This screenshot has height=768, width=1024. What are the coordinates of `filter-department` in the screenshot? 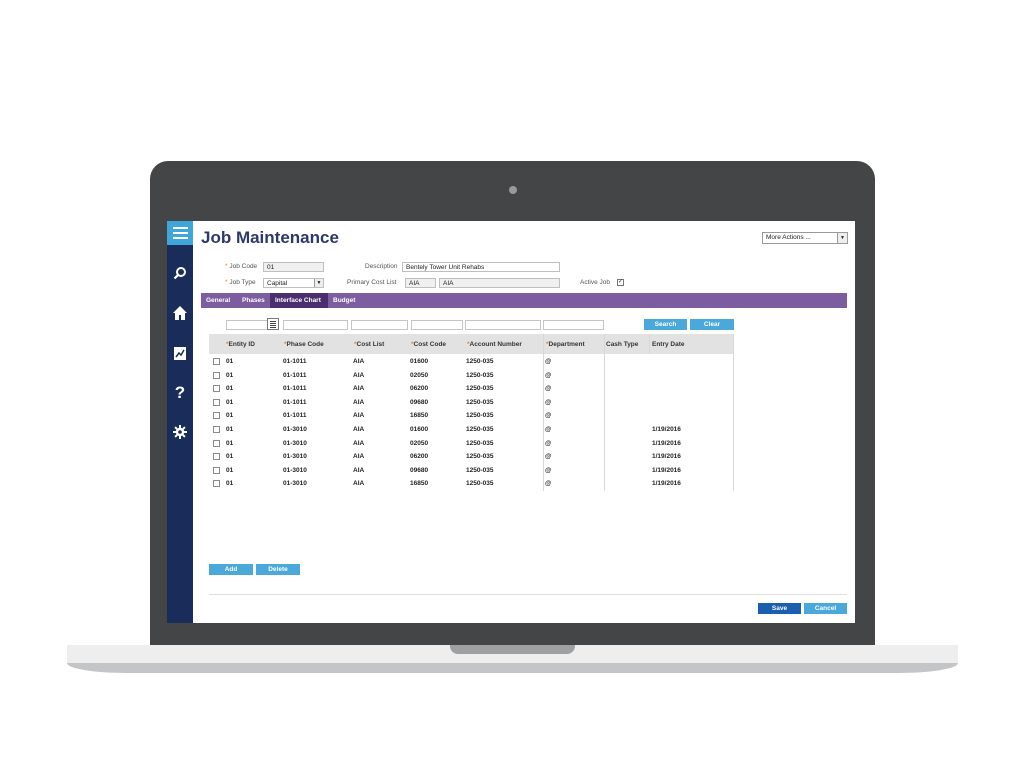 It's located at (573, 325).